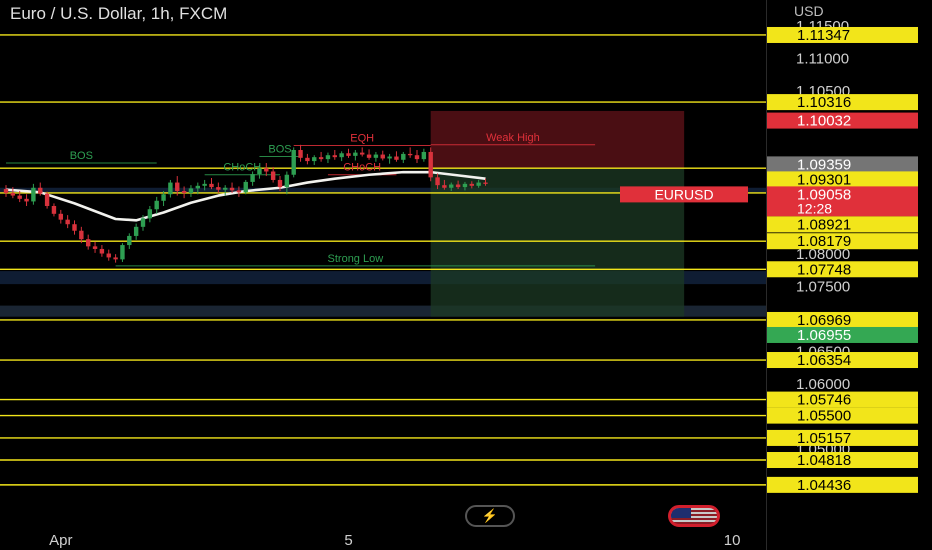 Image resolution: width=932 pixels, height=550 pixels. Describe the element at coordinates (823, 35) in the screenshot. I see `price-label-text: 1.11347` at that location.